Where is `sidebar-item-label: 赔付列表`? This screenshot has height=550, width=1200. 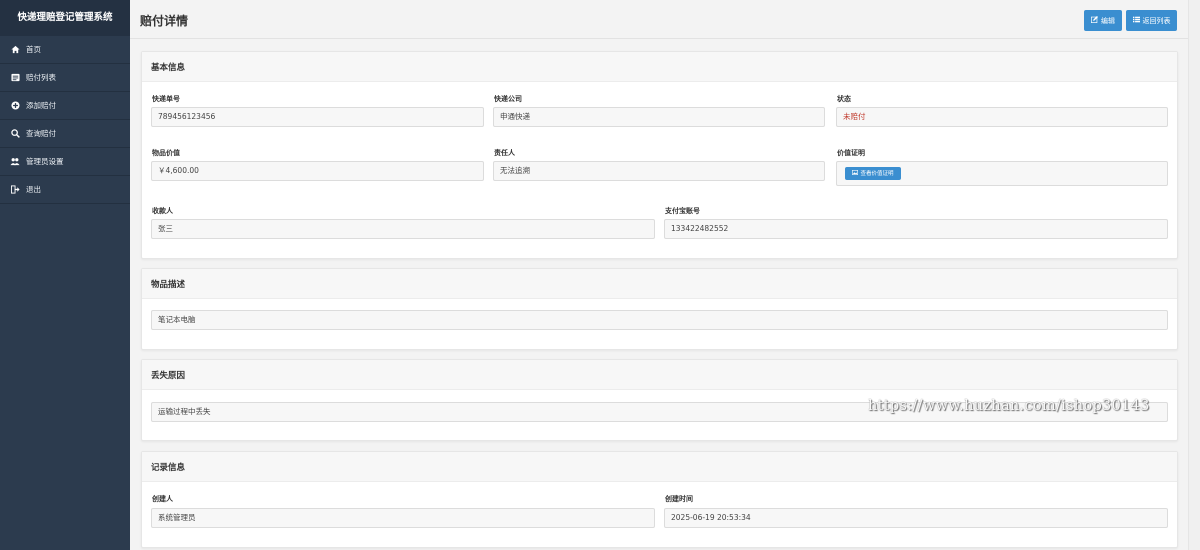
sidebar-item-label: 赔付列表 is located at coordinates (41, 77).